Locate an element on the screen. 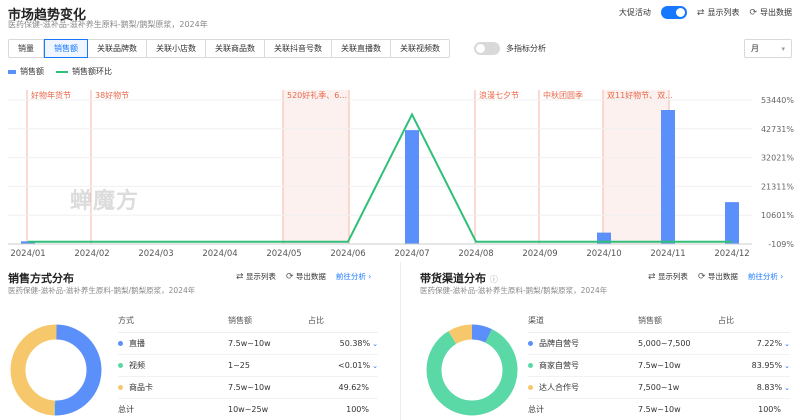 The width and height of the screenshot is (800, 420). y-tick-label: 42731% is located at coordinates (777, 129).